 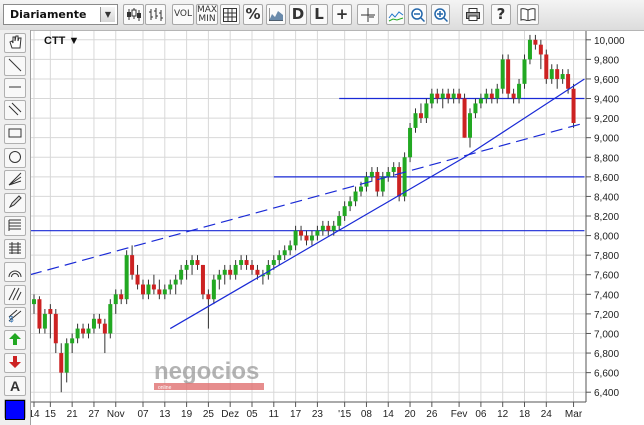 I want to click on volume-button: VOL, so click(x=183, y=14).